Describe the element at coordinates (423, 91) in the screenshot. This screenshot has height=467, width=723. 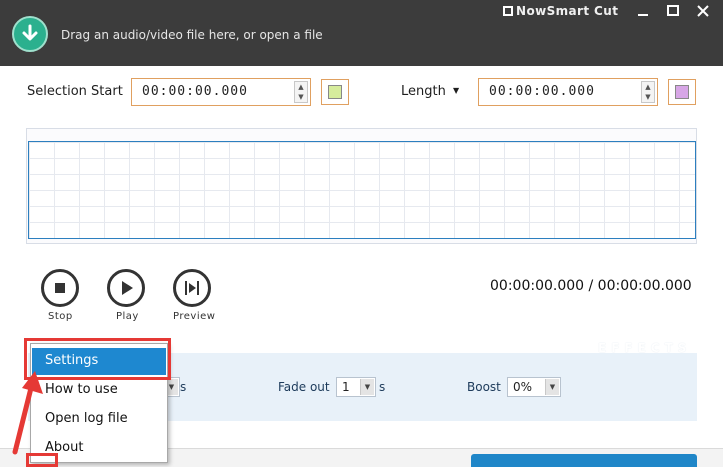
I see `length-label: Length` at that location.